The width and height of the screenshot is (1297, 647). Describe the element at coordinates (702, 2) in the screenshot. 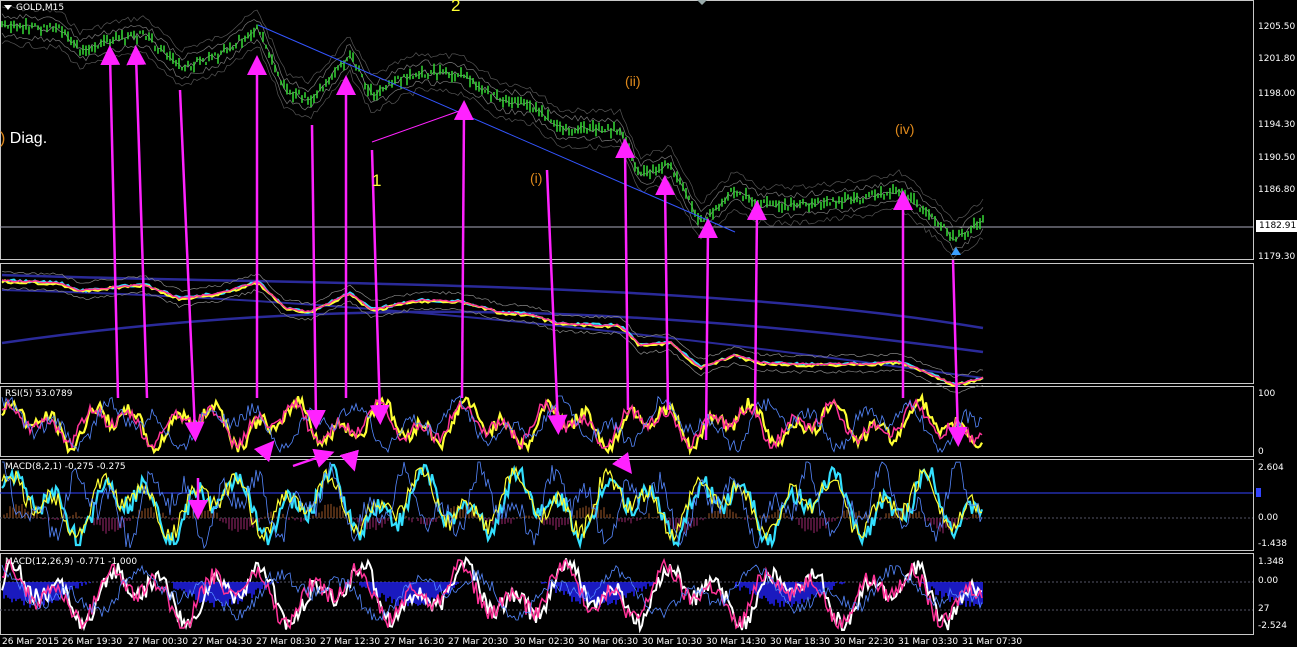

I see `chart-shift-marker` at that location.